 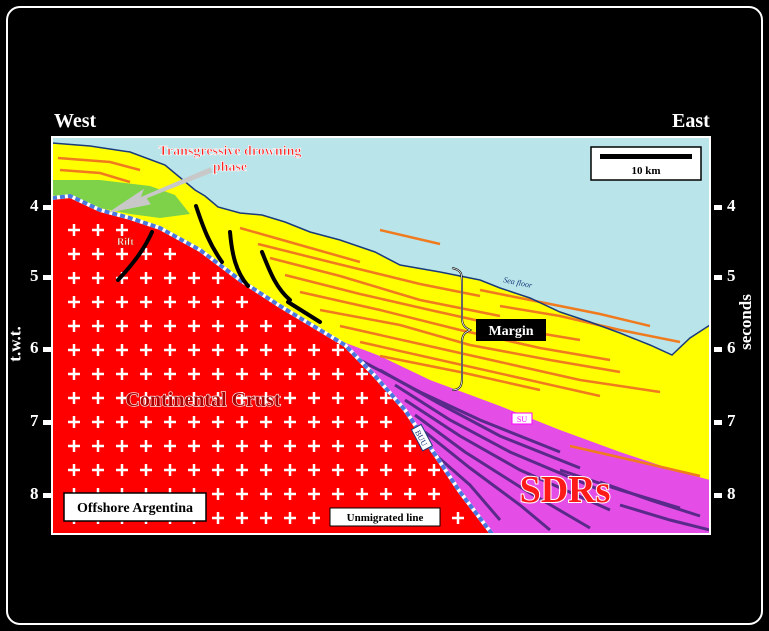 What do you see at coordinates (385, 518) in the screenshot?
I see `unmigrated-label: Unmigrated line` at bounding box center [385, 518].